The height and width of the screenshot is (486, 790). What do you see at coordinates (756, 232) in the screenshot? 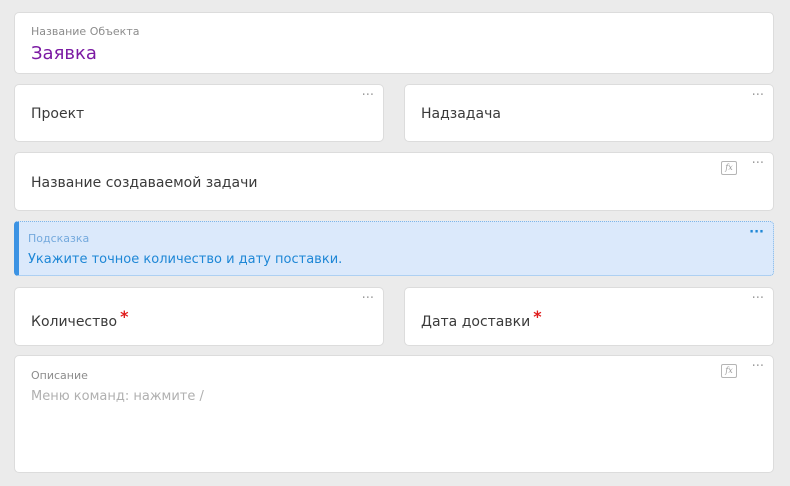
I see `hint-more-icon: ···` at bounding box center [756, 232].